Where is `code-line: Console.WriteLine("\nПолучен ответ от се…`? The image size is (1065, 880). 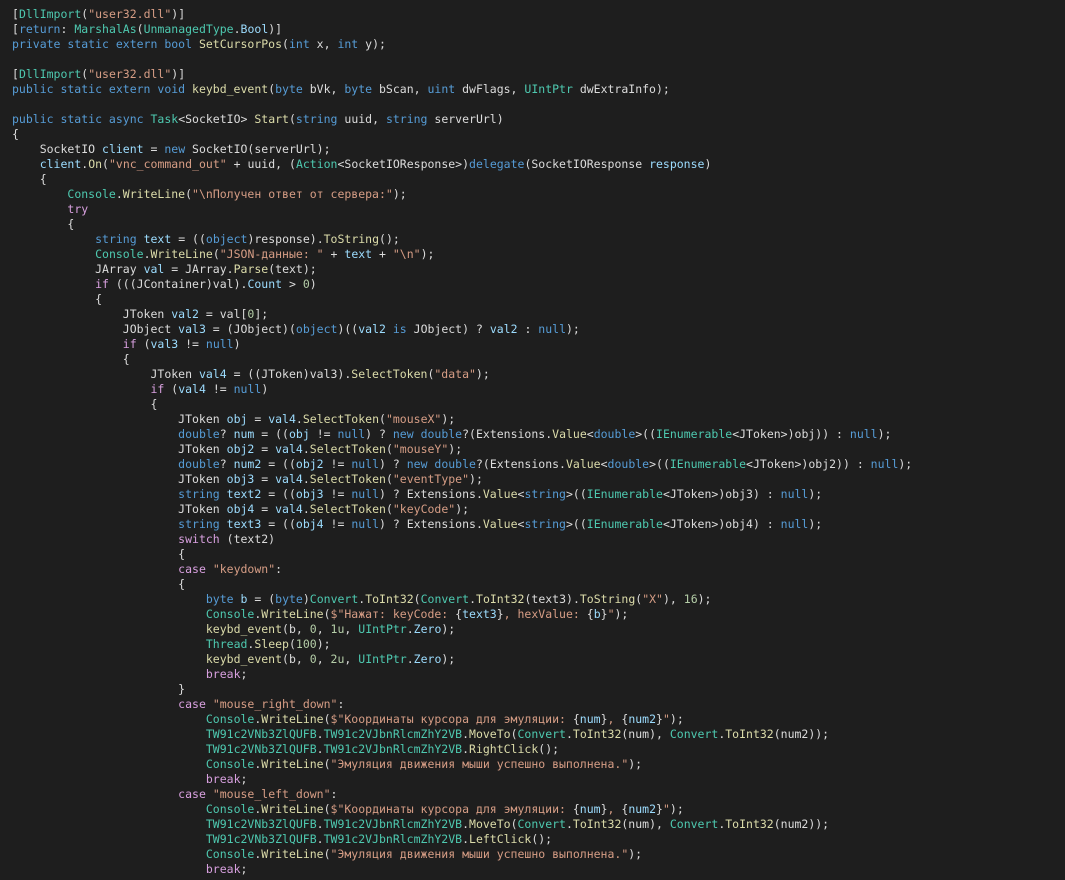
code-line: Console.WriteLine("\nПолучен ответ от се… is located at coordinates (532, 194).